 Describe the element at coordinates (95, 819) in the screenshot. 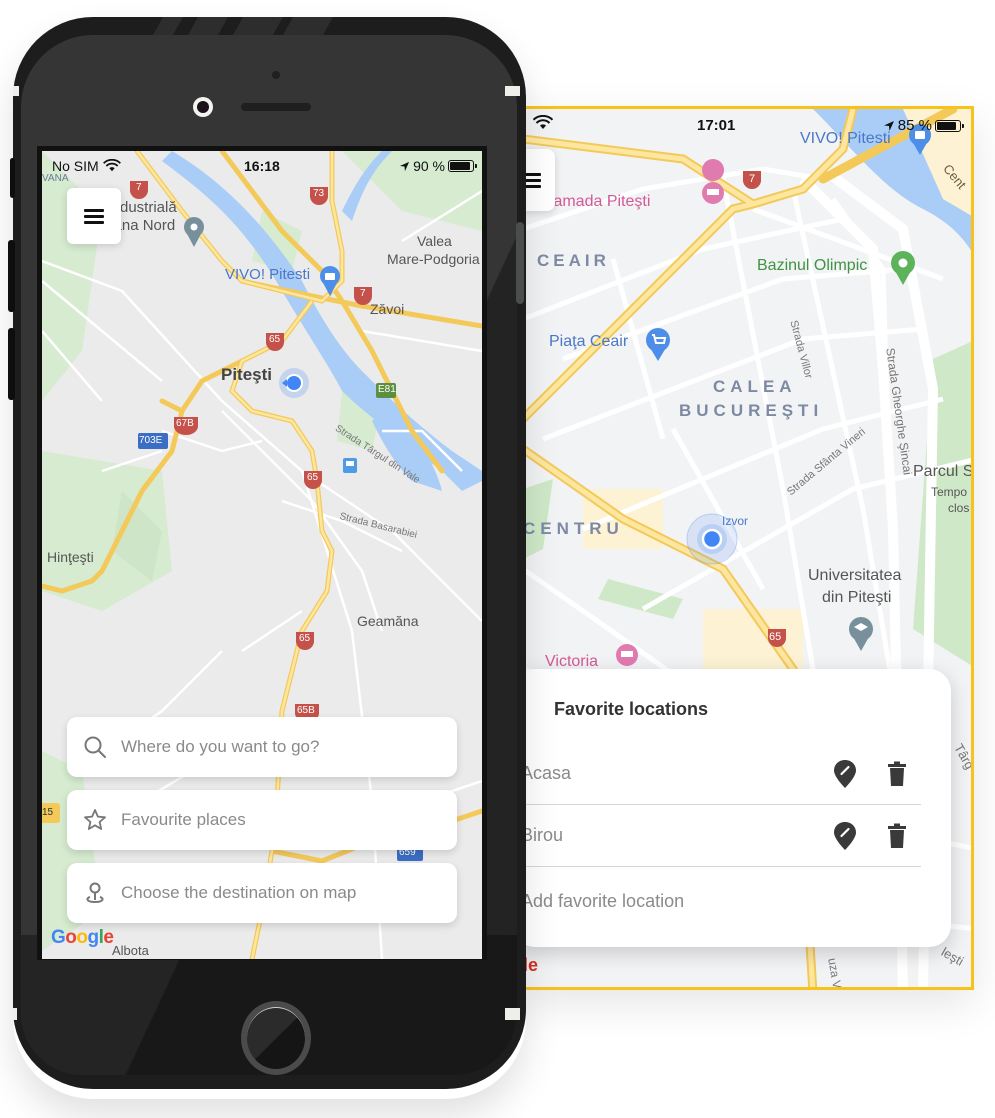

I see `star-icon` at that location.